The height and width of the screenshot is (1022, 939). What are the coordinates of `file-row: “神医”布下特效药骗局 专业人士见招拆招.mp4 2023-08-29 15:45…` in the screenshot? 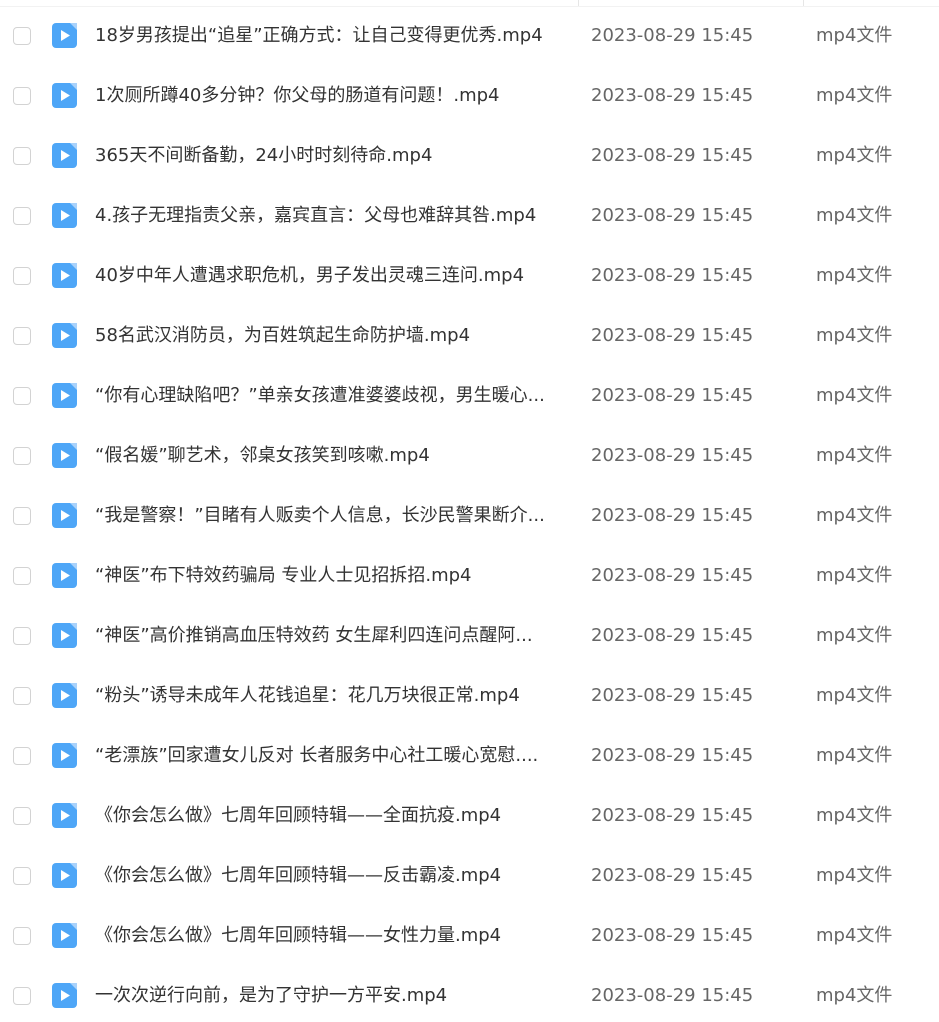 It's located at (469, 578).